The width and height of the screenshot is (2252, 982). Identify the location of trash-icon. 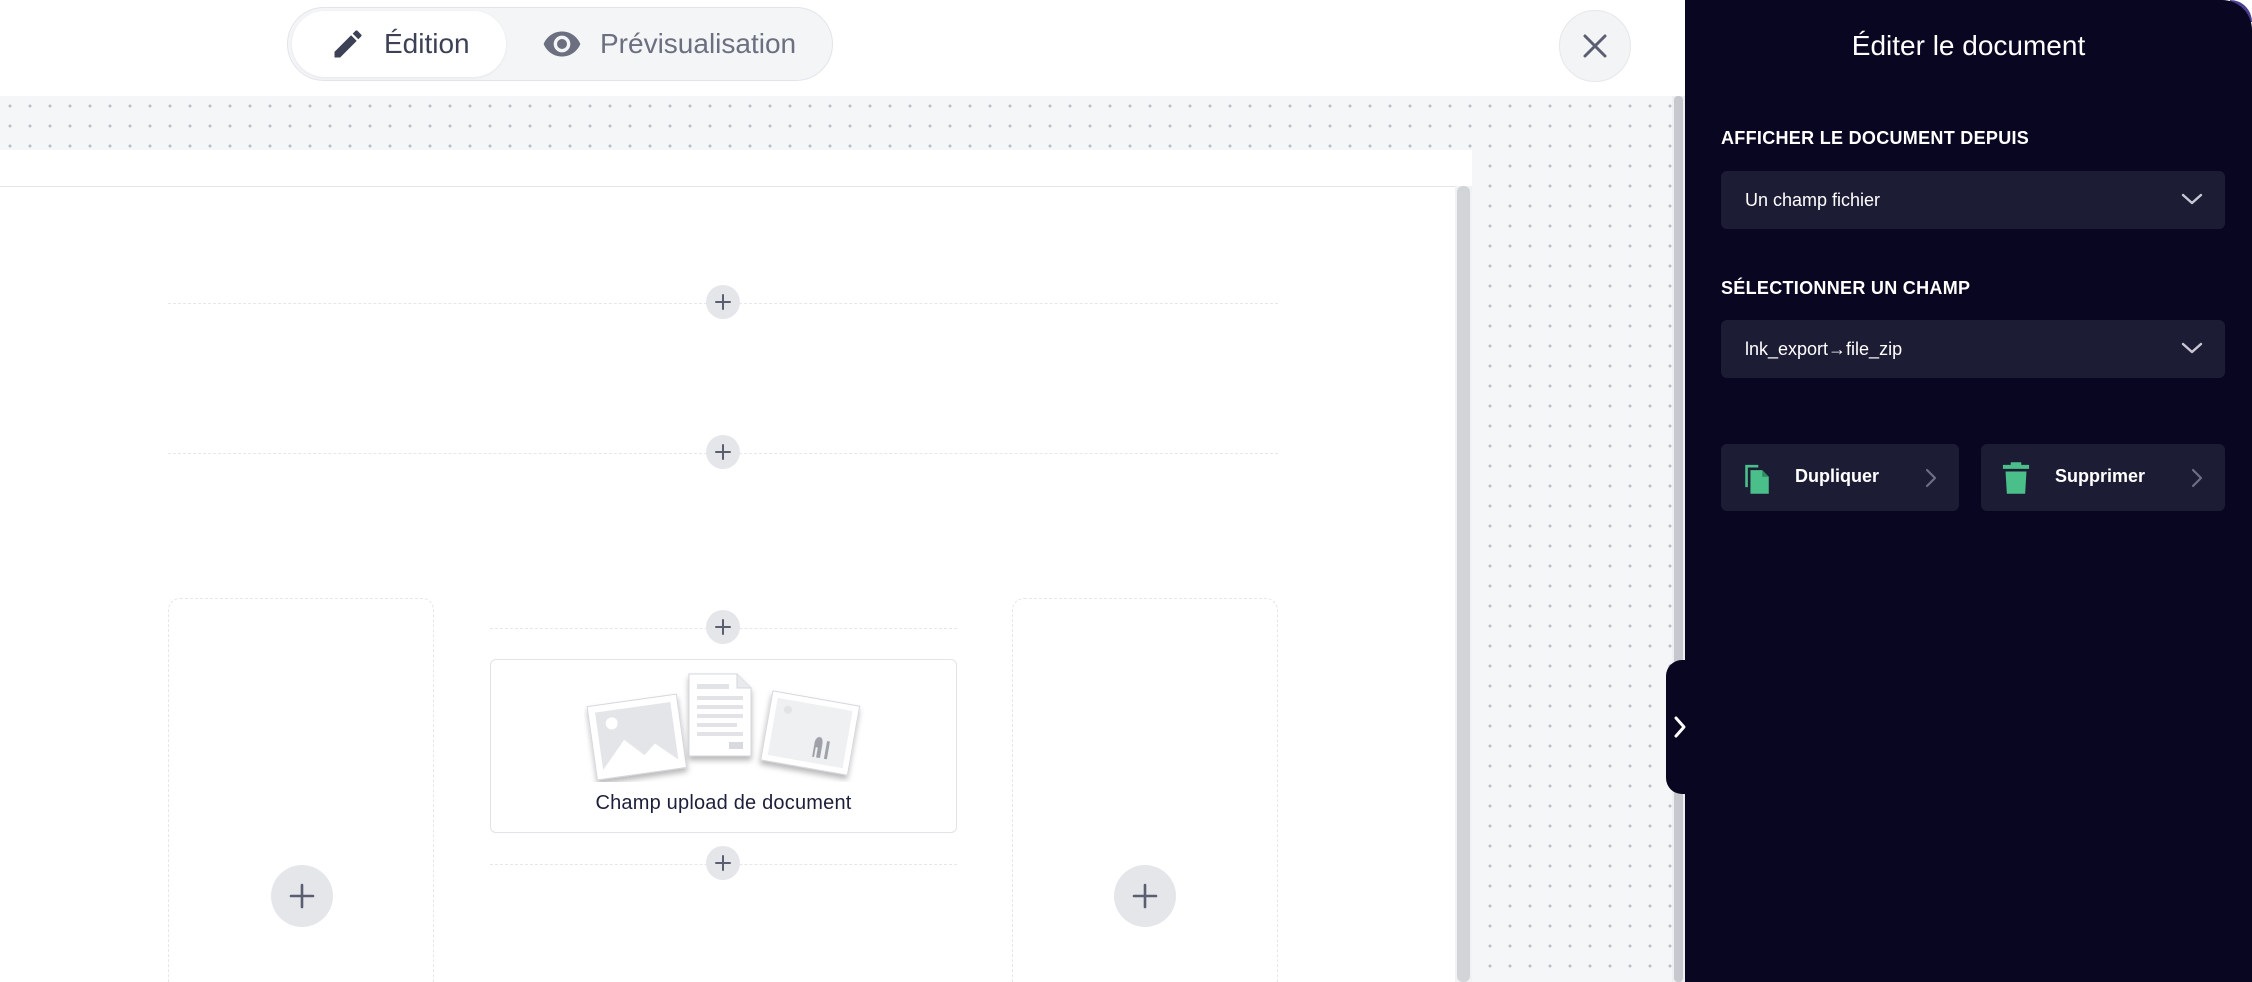
(2016, 478).